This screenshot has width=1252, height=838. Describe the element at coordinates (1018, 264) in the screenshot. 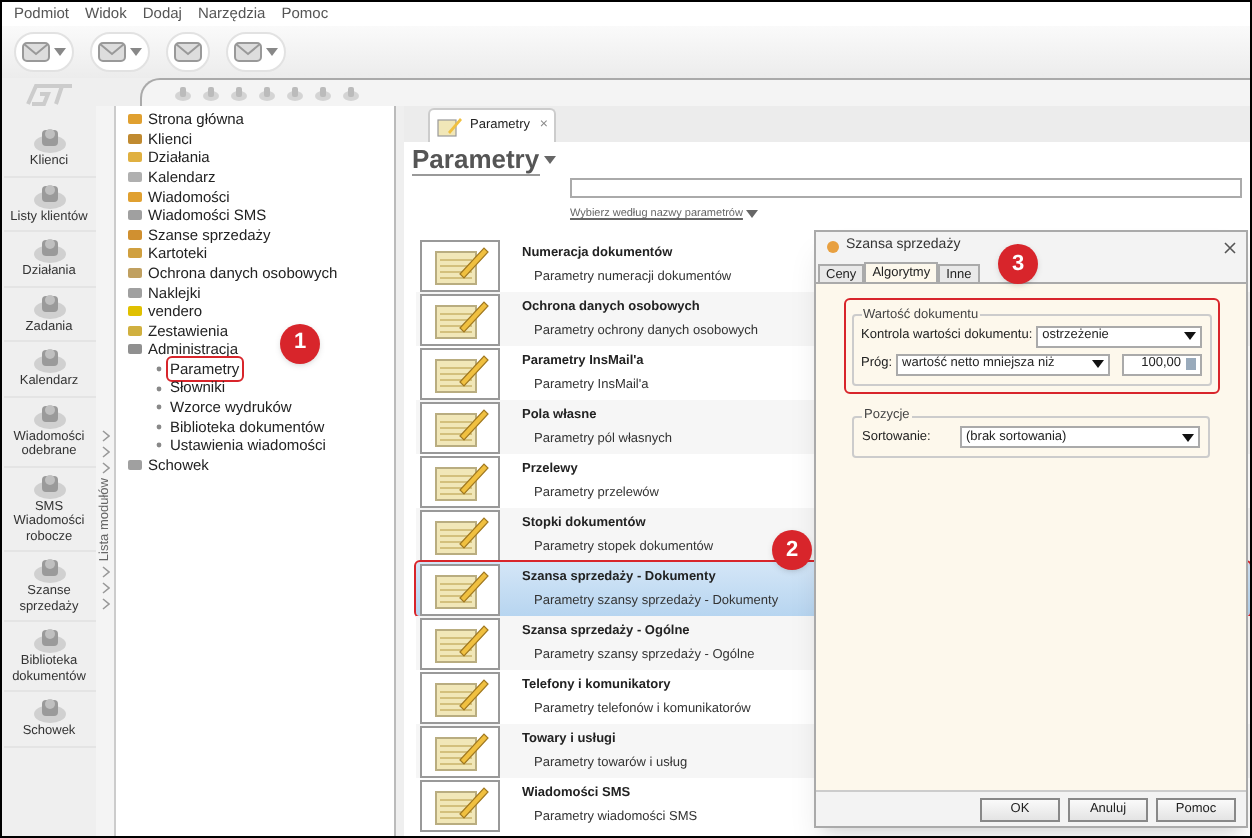

I see `callout-badge: 3` at that location.